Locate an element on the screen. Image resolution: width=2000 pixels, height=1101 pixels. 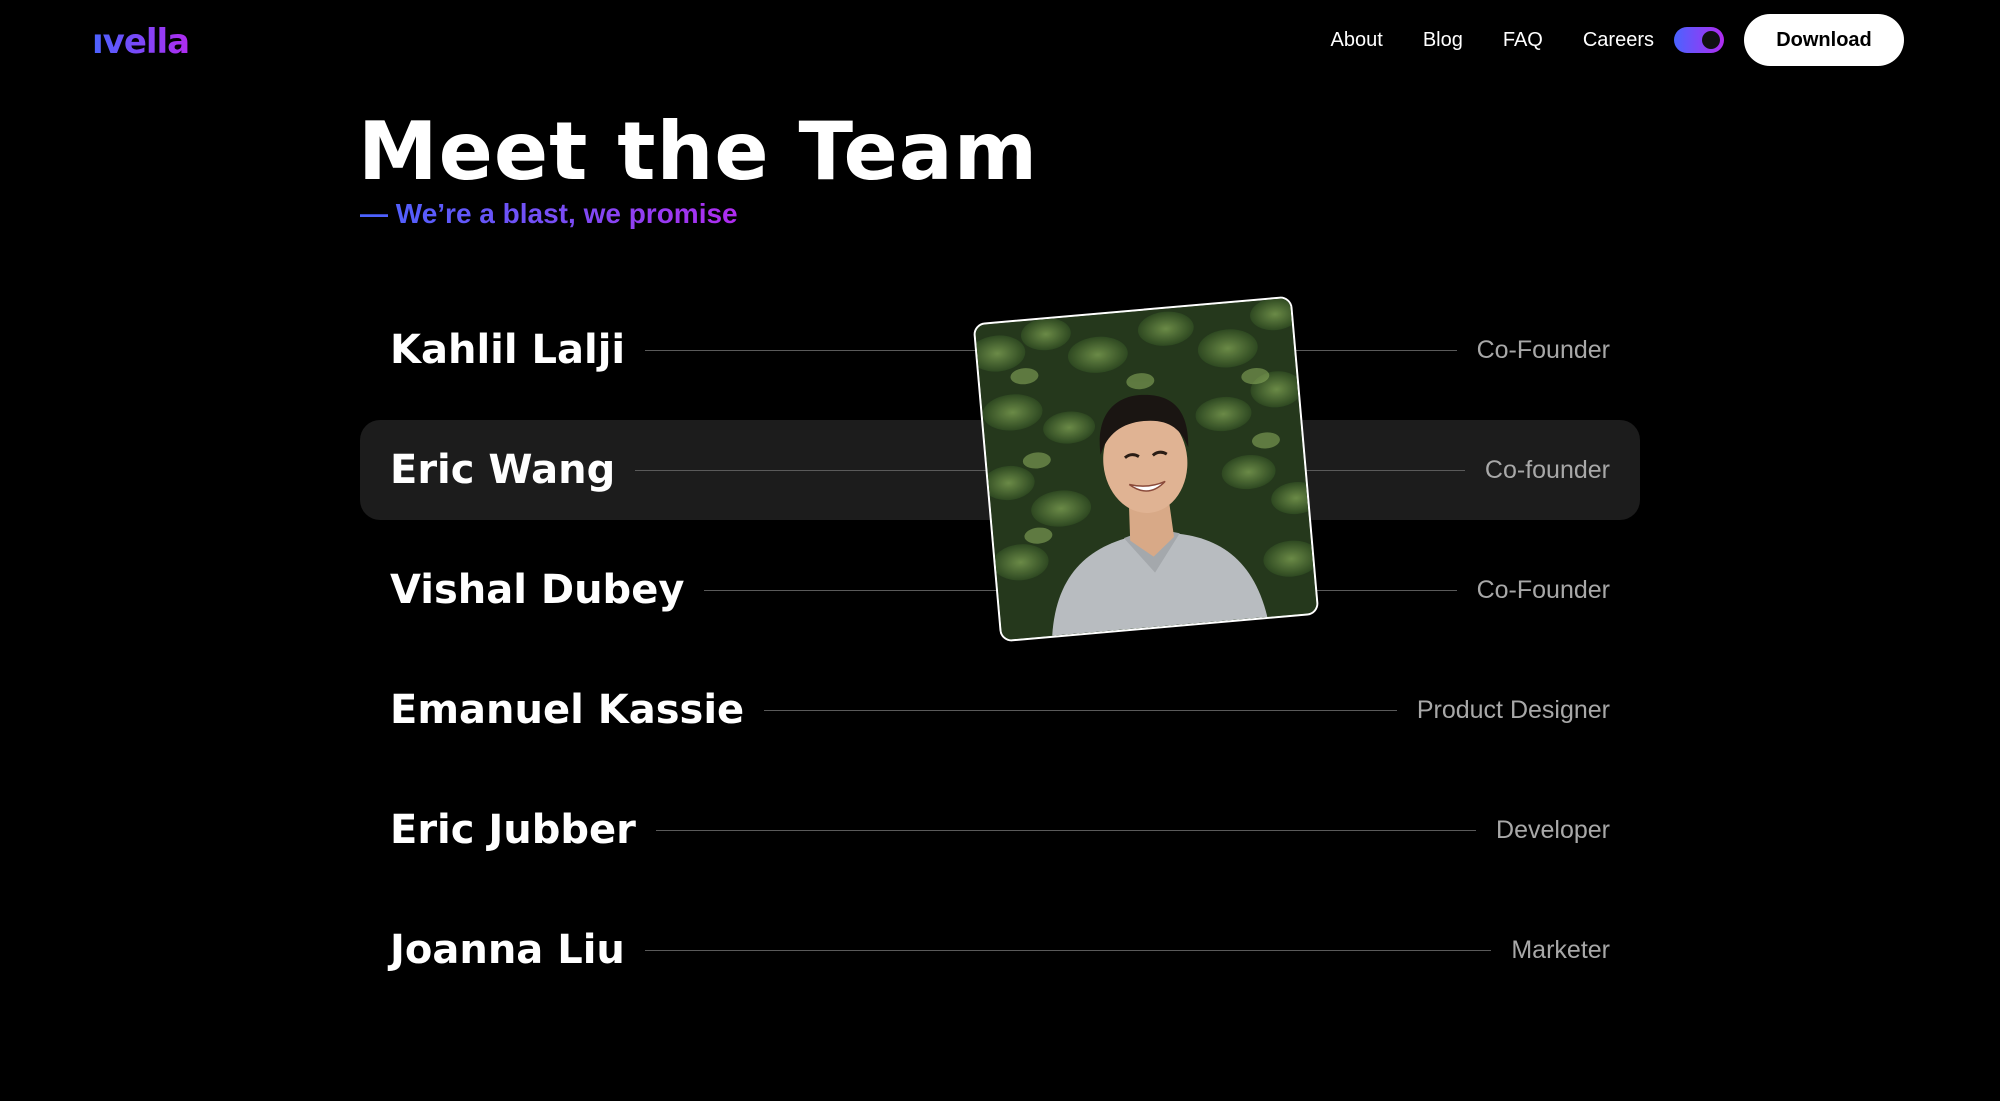
team-member-row: Eric Jubber Developer is located at coordinates (1000, 830).